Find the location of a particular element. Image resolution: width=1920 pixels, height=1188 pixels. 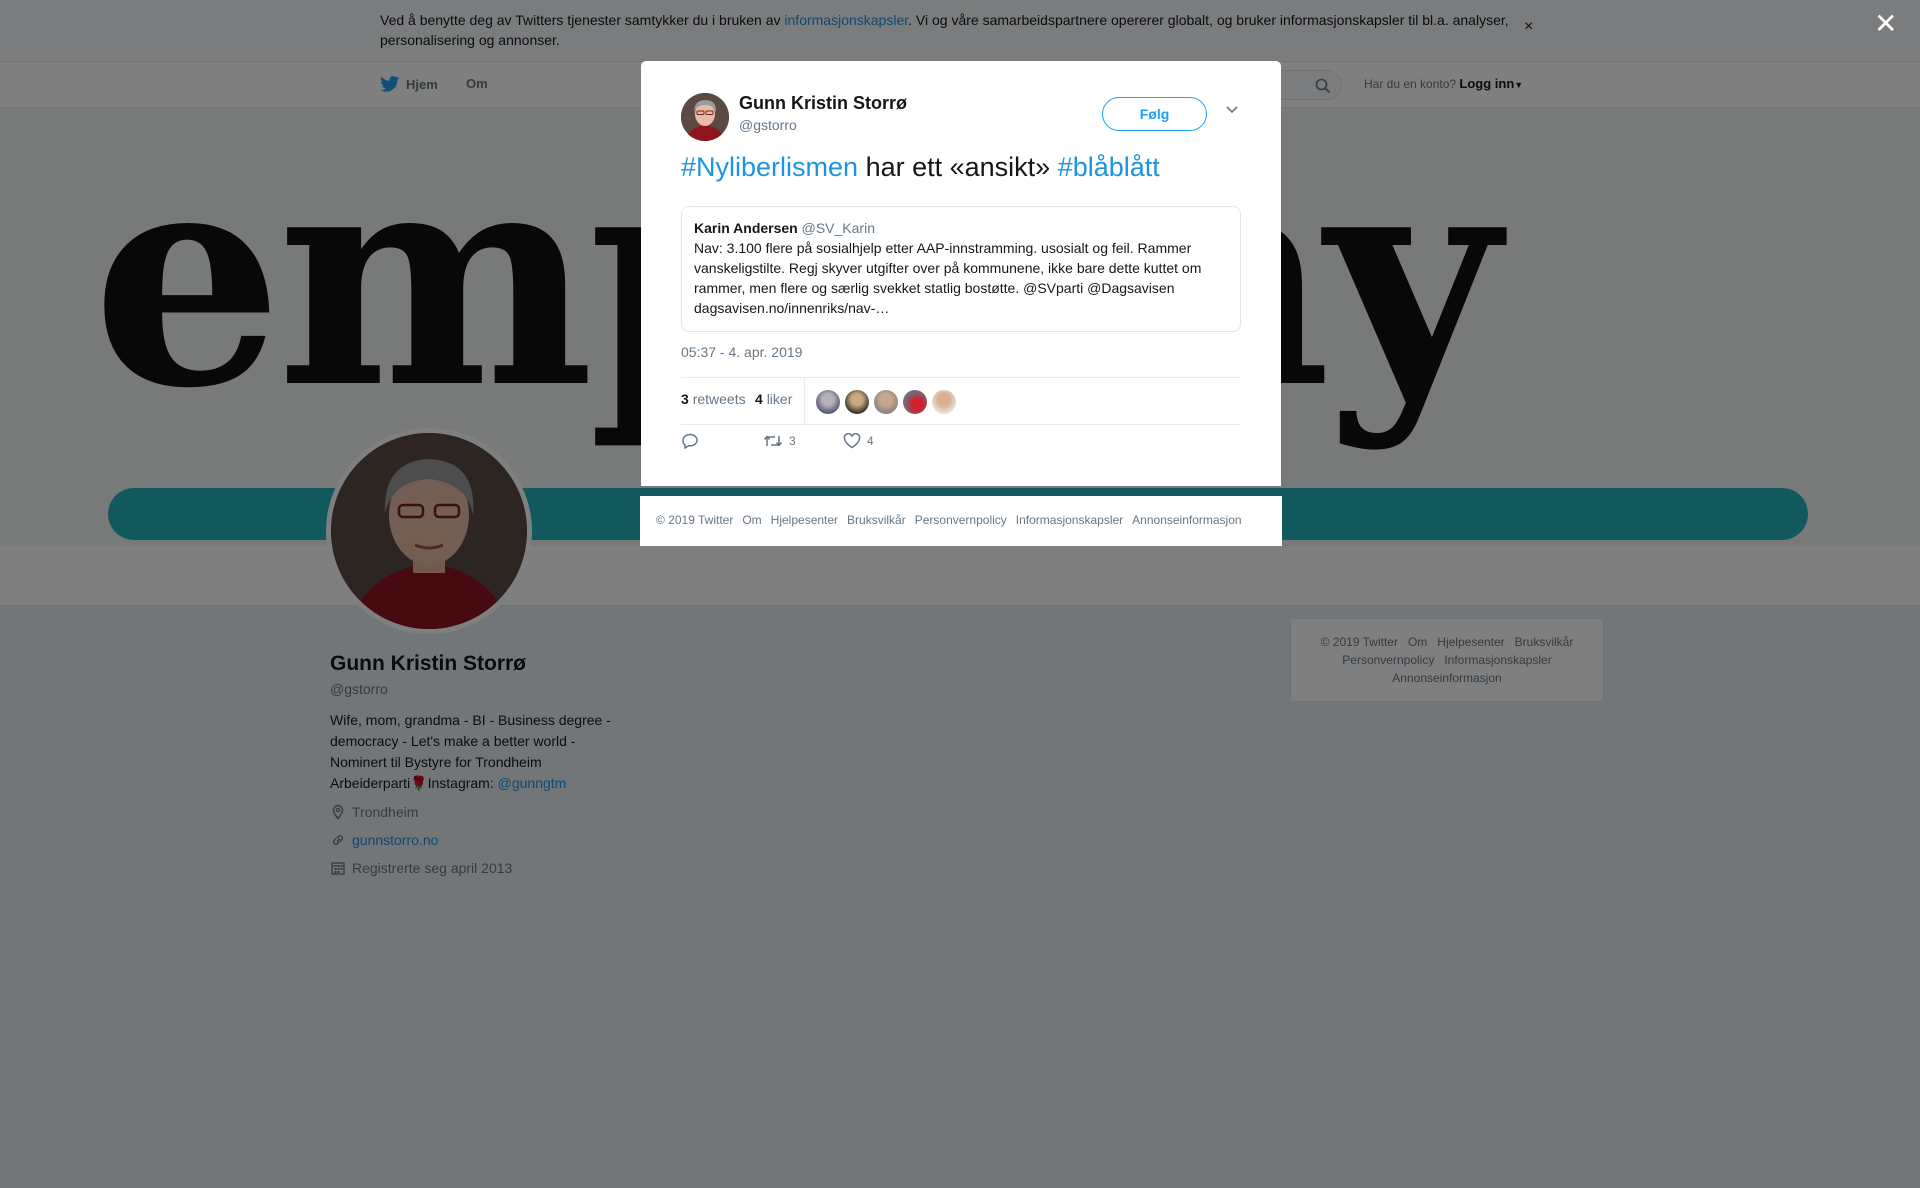

quoted-author-handle: @SV_Karin is located at coordinates (838, 228).